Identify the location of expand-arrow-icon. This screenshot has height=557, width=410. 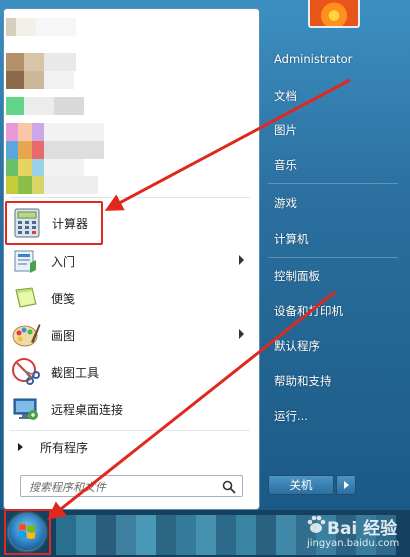
(20, 447).